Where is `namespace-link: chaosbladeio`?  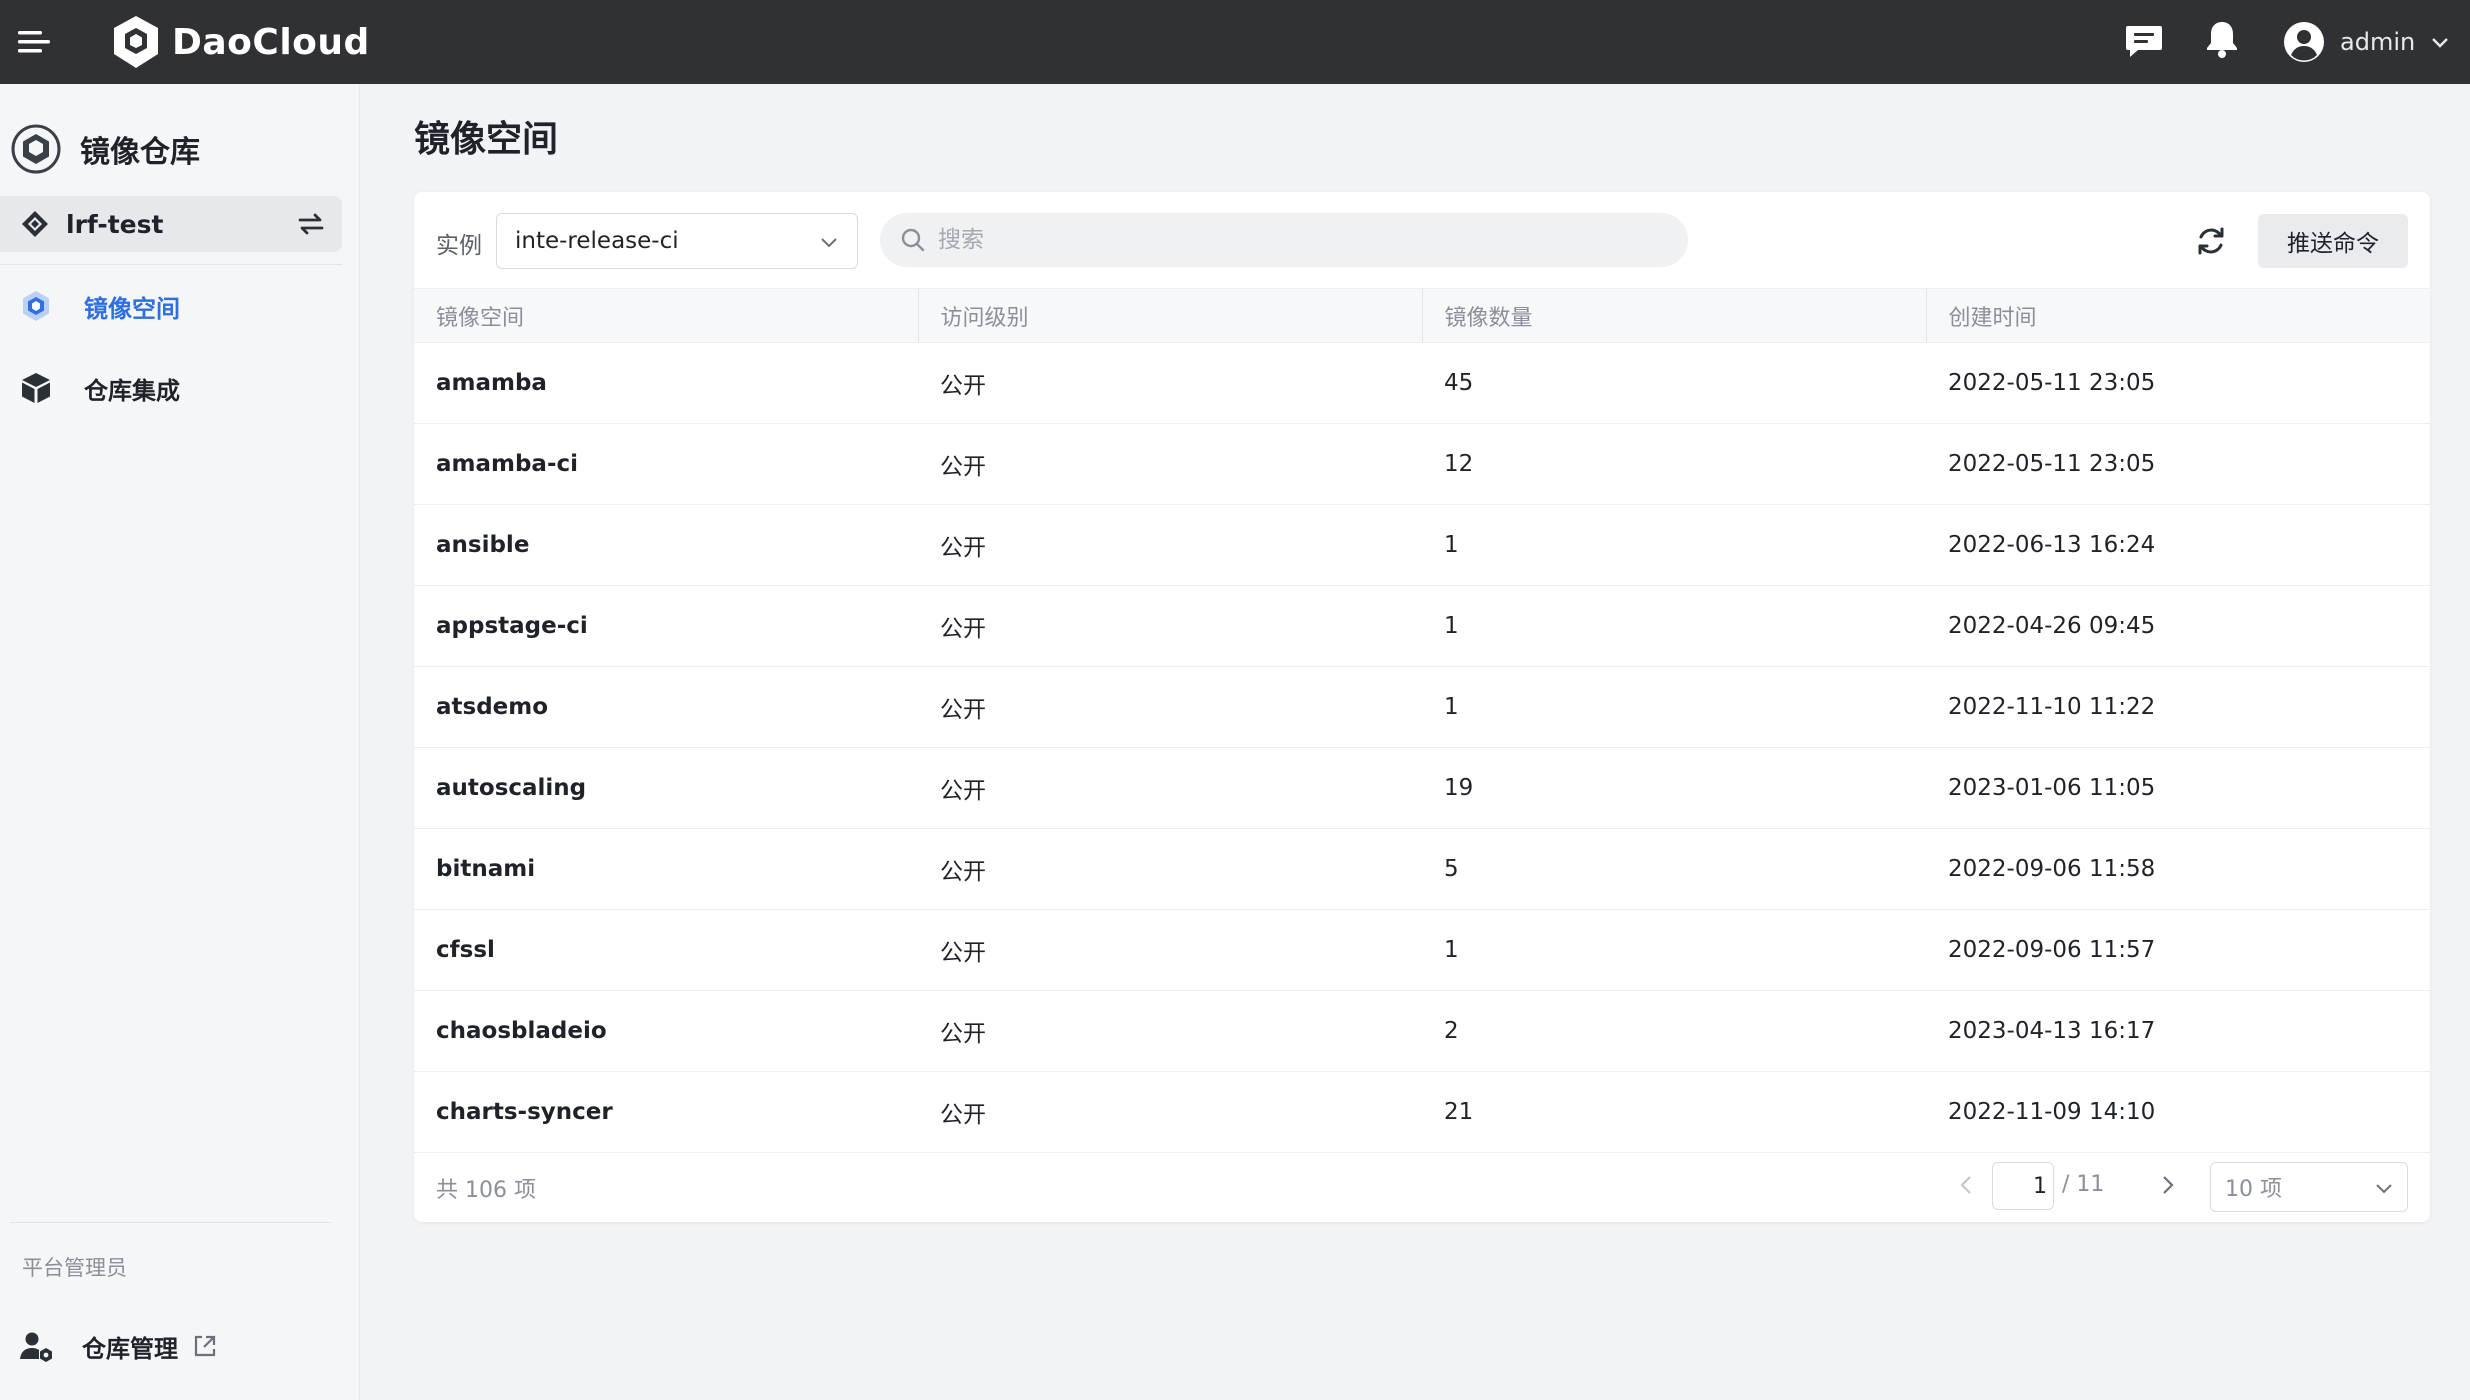 namespace-link: chaosbladeio is located at coordinates (666, 1031).